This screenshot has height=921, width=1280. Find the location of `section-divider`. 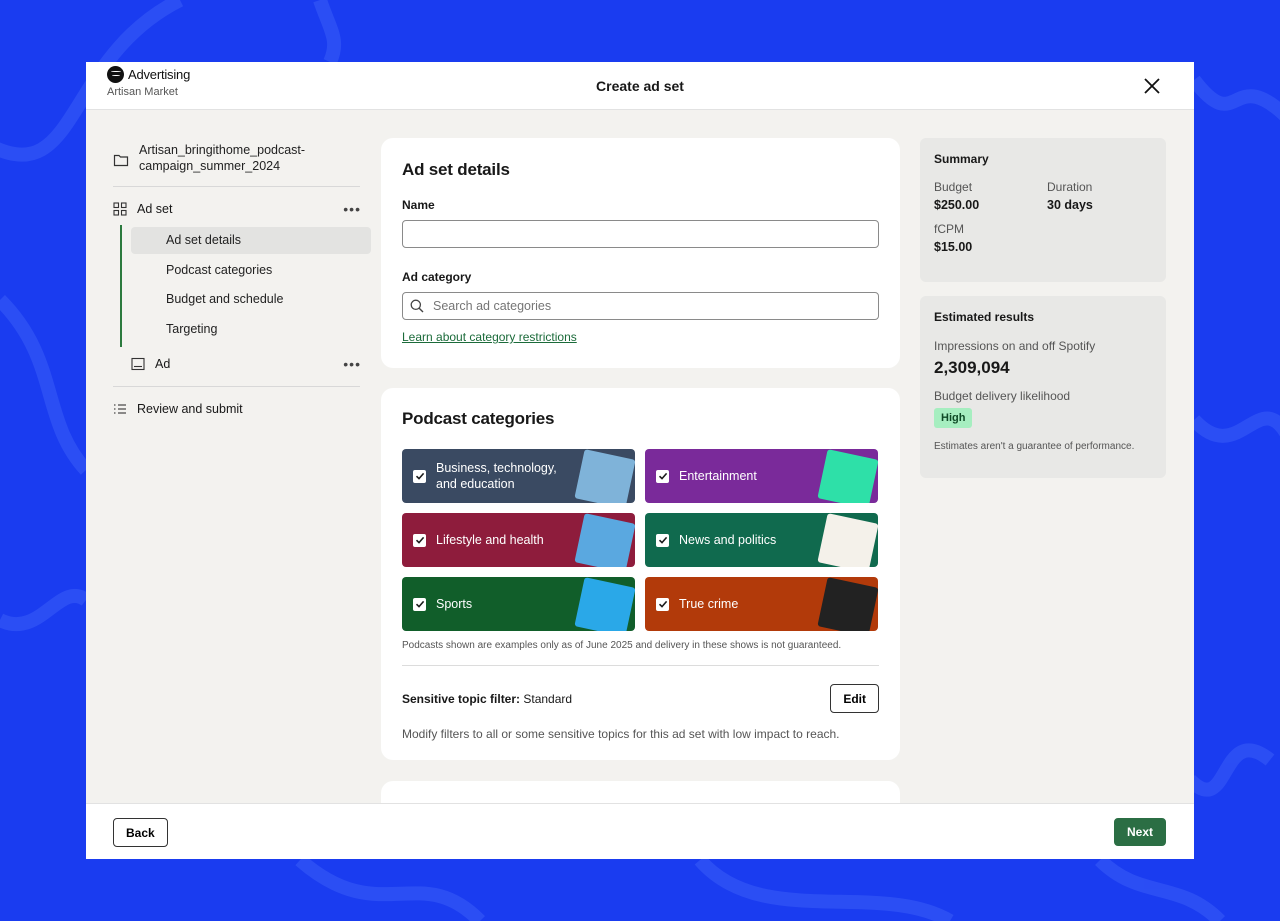

section-divider is located at coordinates (640, 665).